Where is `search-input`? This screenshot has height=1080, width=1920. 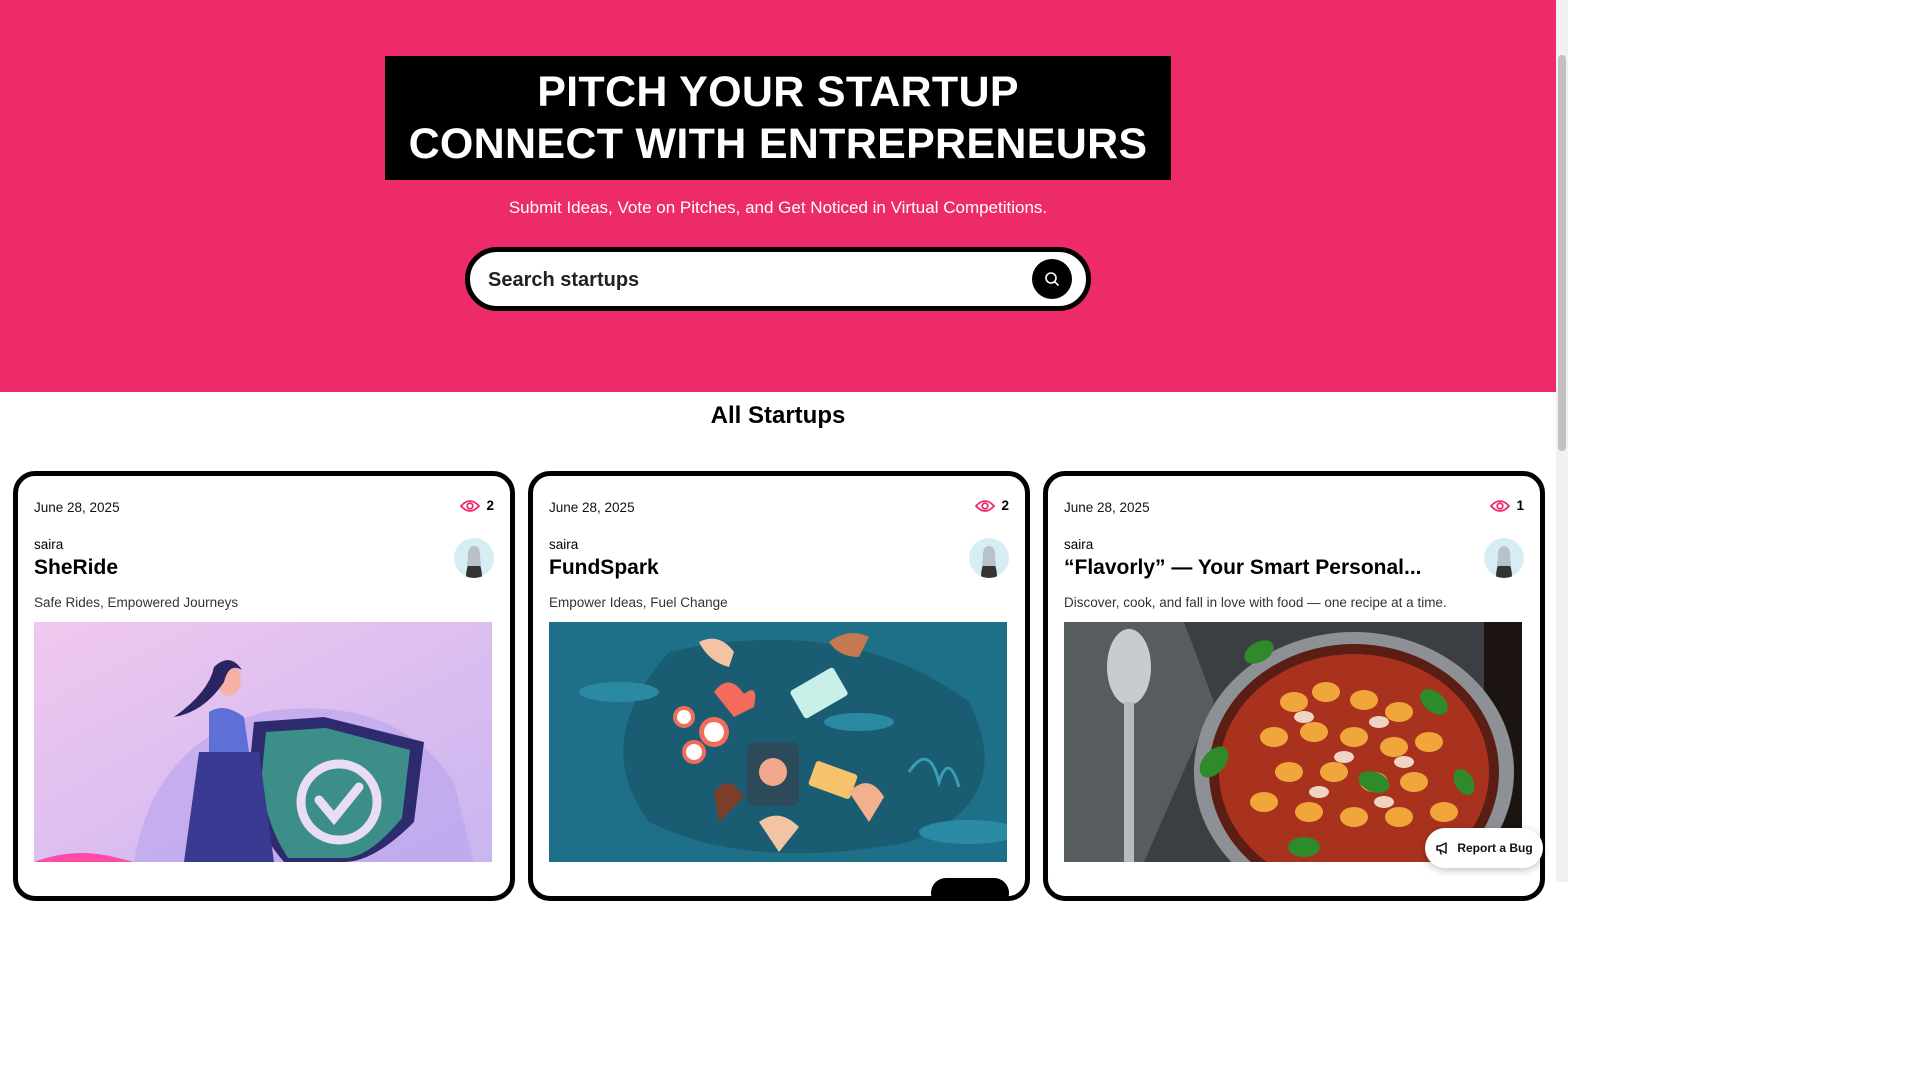
search-input is located at coordinates (753, 280).